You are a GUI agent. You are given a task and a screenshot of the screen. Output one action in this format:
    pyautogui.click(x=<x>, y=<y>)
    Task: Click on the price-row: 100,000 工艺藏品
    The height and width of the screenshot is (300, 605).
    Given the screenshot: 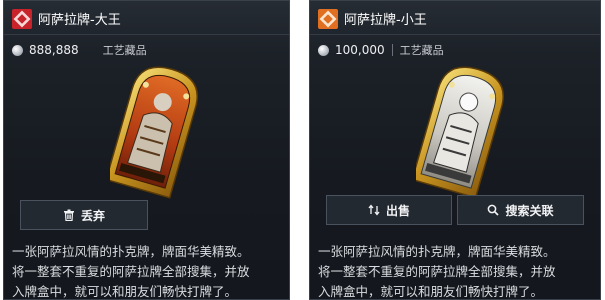 What is the action you would take?
    pyautogui.click(x=381, y=50)
    